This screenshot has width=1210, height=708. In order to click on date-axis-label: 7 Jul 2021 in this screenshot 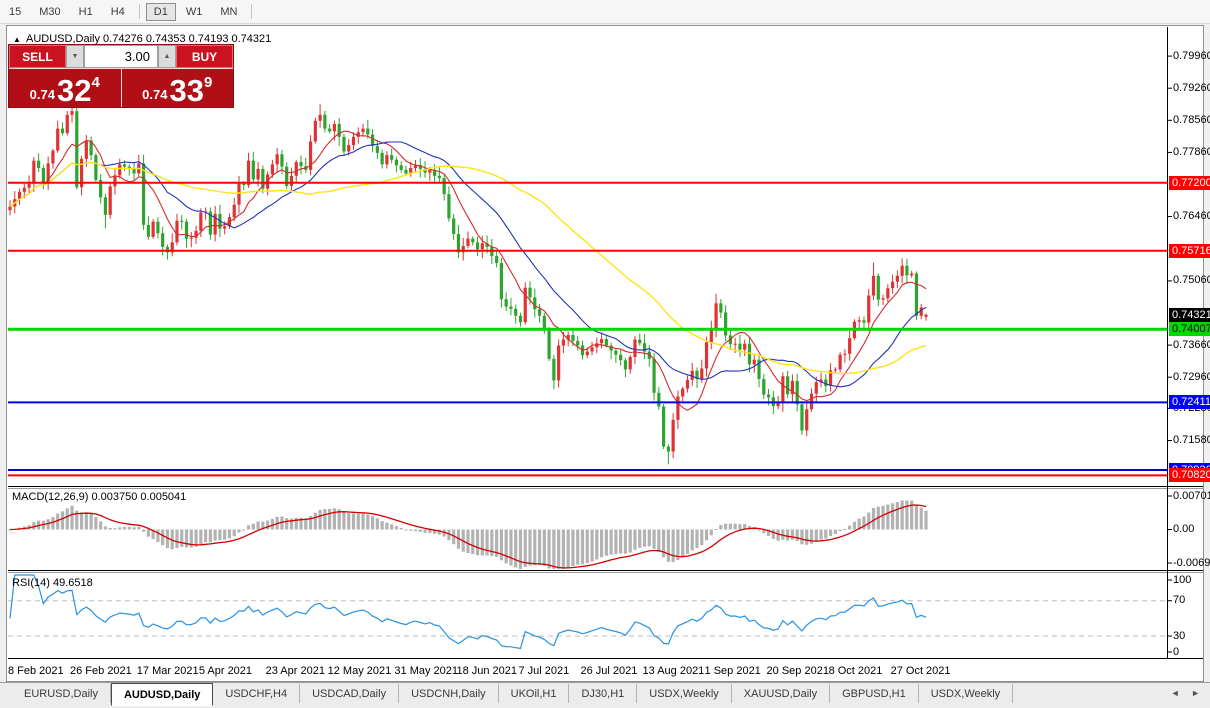, I will do `click(544, 671)`.